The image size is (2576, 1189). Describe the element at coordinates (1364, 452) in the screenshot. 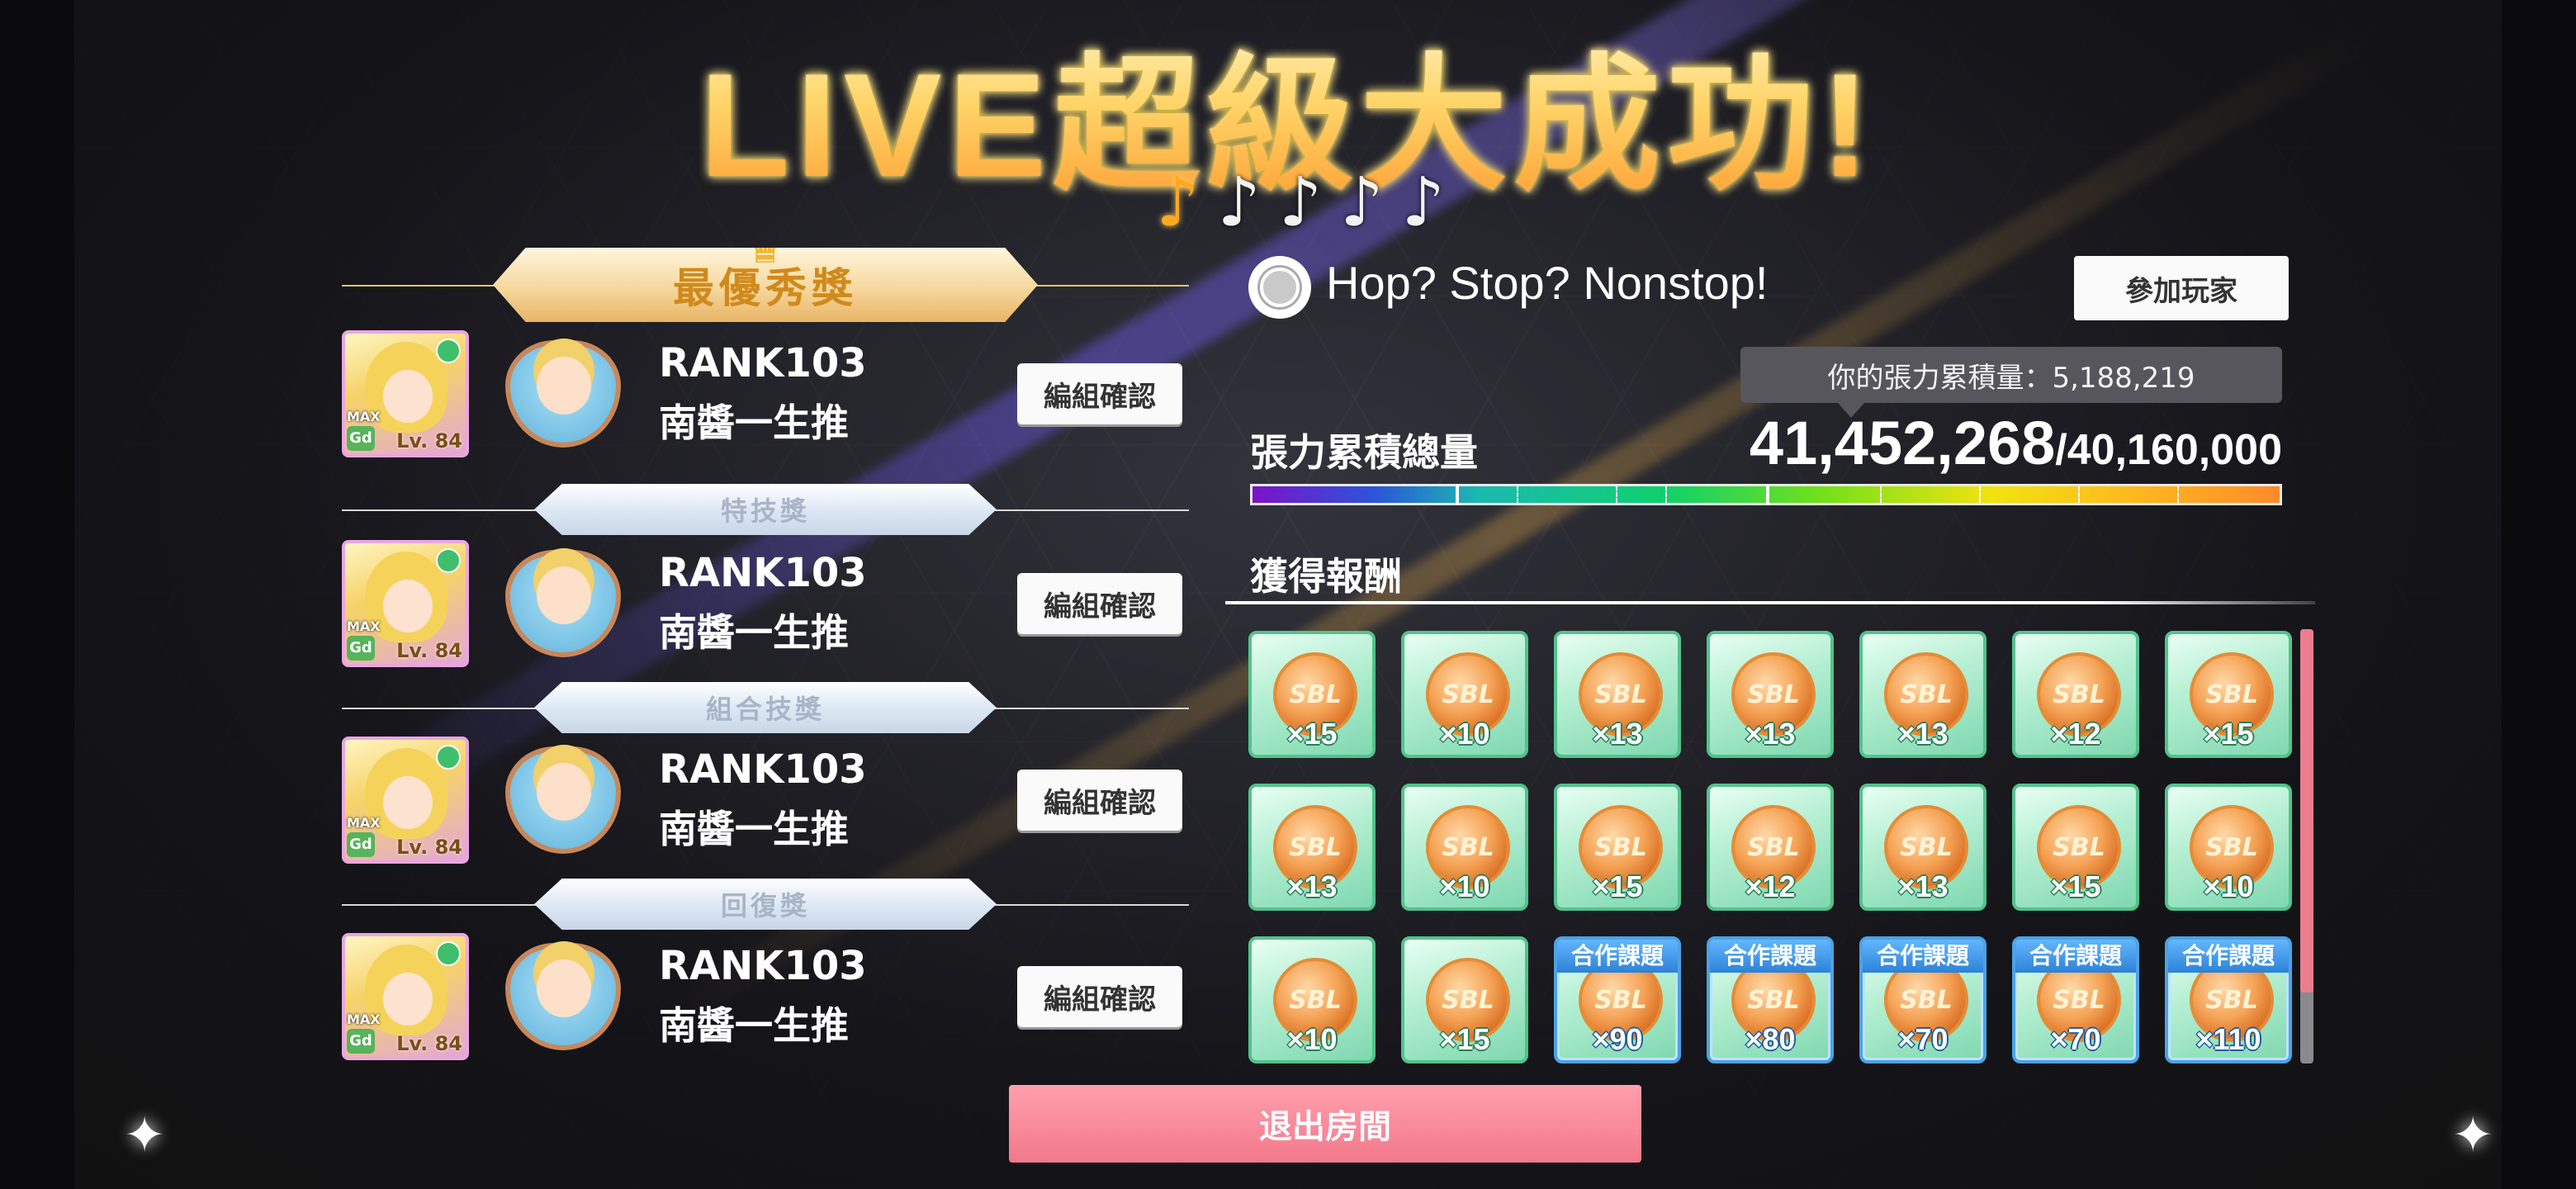

I see `tension-label: 張力累積總量` at that location.